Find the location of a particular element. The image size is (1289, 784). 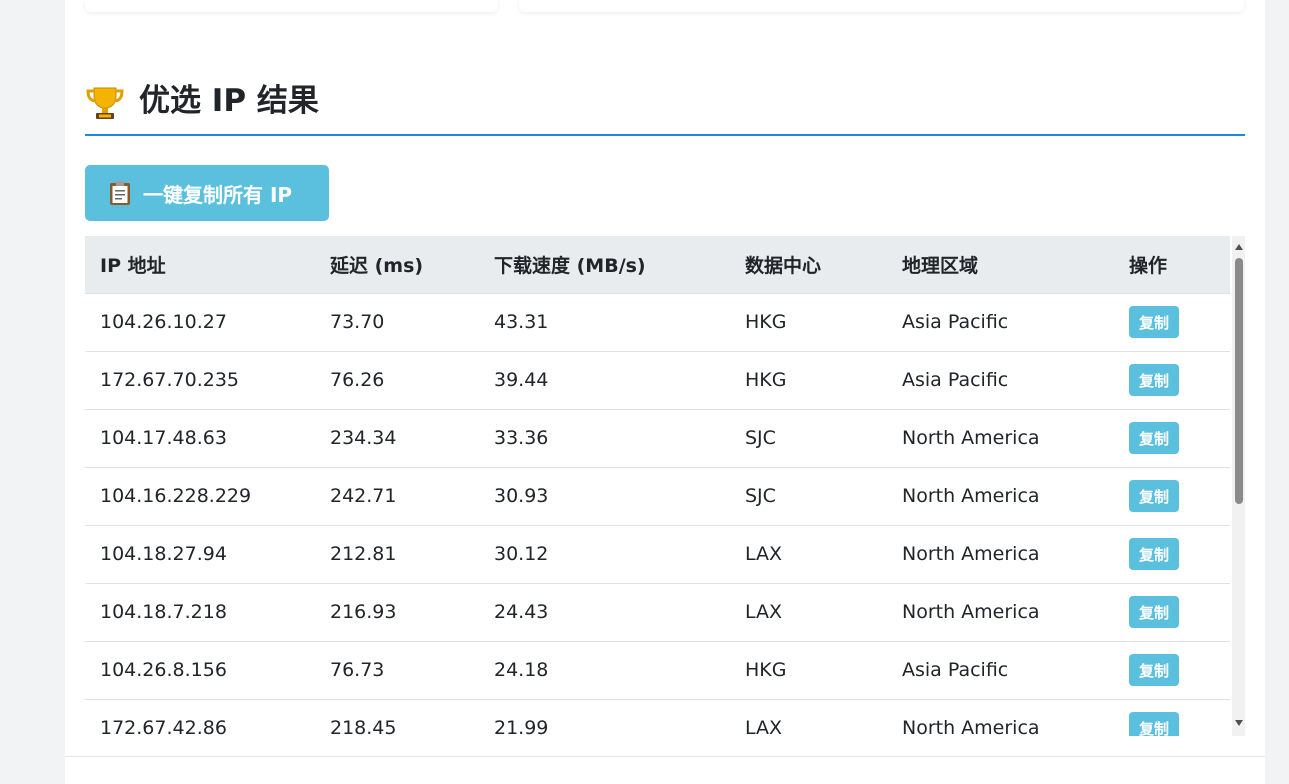

header-ip: IP 地址 is located at coordinates (200, 265).